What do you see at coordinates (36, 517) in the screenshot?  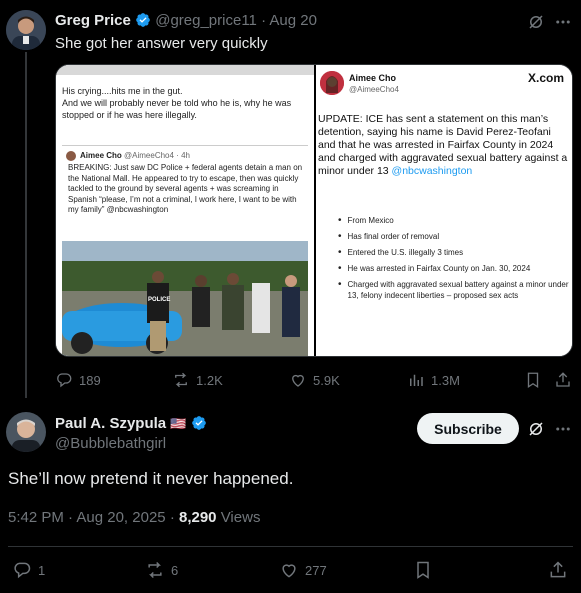 I see `tweet-time: 5:42 PM` at bounding box center [36, 517].